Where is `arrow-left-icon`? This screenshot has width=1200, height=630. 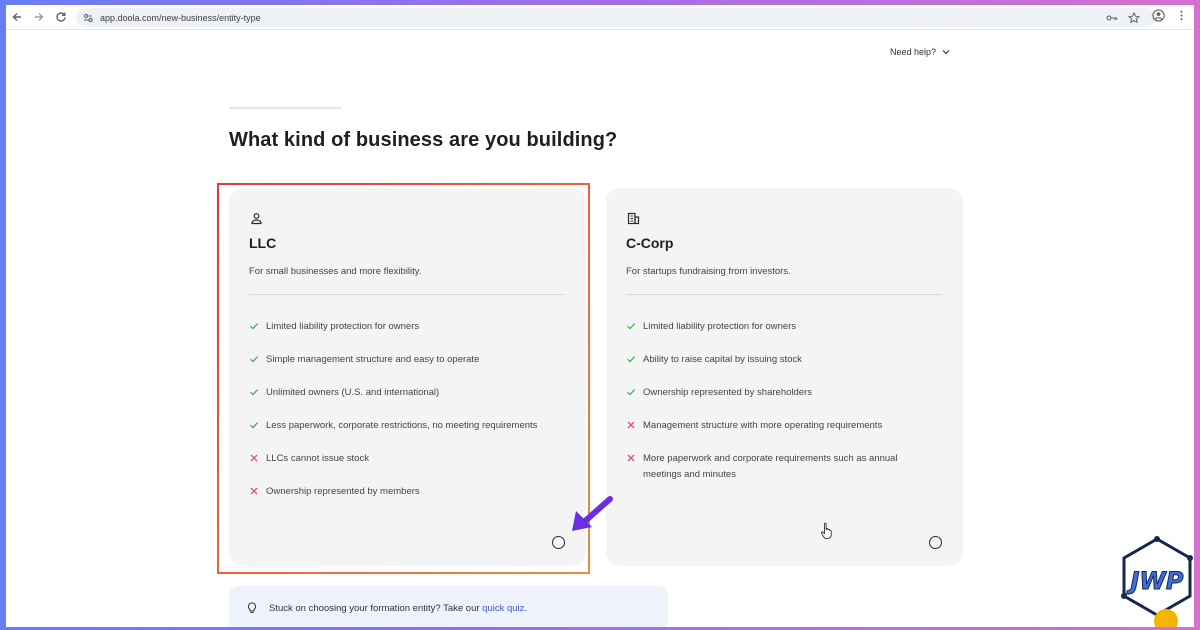 arrow-left-icon is located at coordinates (16, 17).